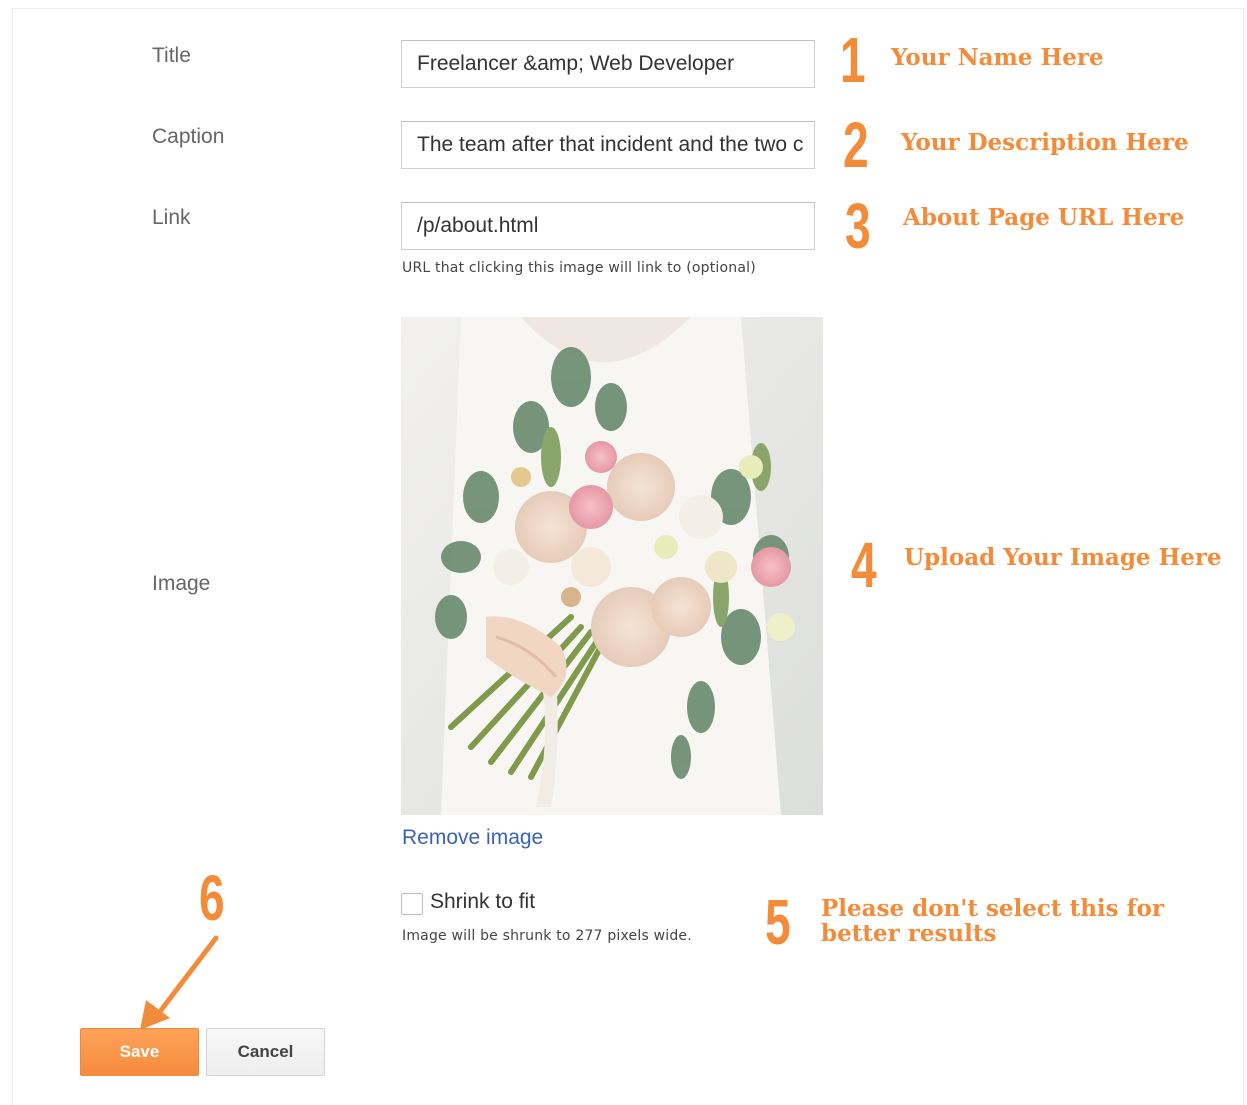  What do you see at coordinates (482, 902) in the screenshot?
I see `shrink-to-fit-label: Shrink to fit` at bounding box center [482, 902].